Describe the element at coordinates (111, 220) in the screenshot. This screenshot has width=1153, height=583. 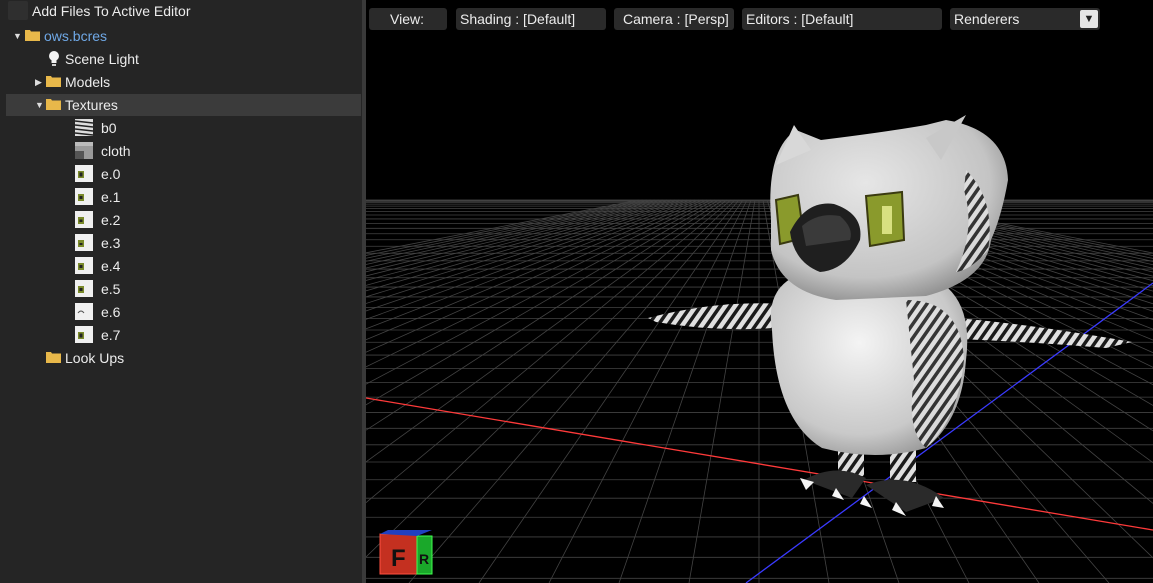
I see `texture-label: e.2` at that location.